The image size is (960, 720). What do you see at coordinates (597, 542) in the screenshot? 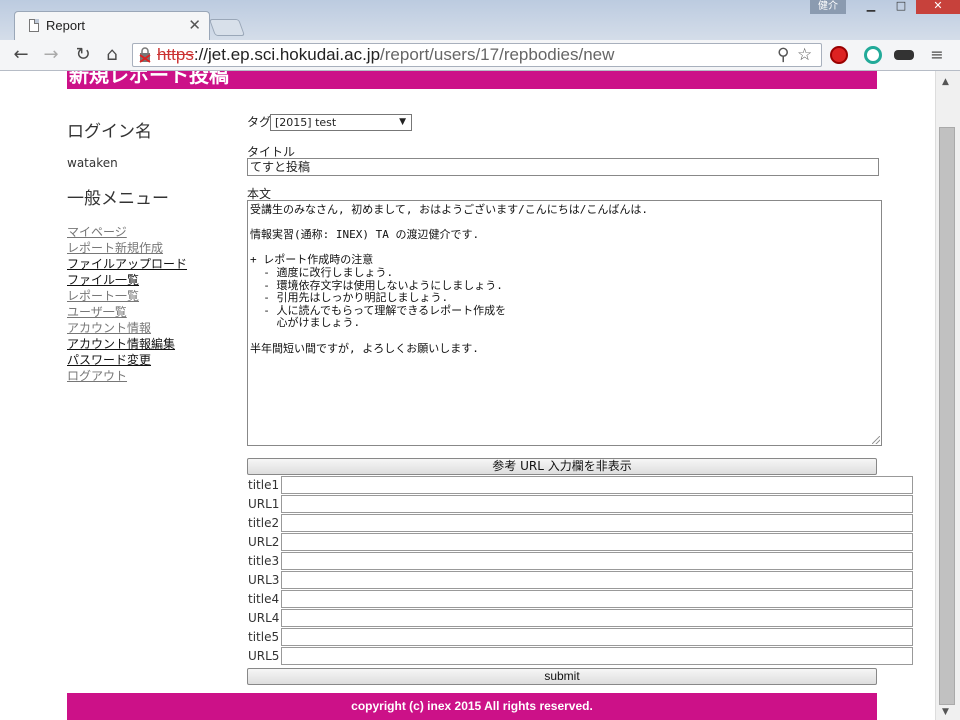
I see `url2-input` at bounding box center [597, 542].